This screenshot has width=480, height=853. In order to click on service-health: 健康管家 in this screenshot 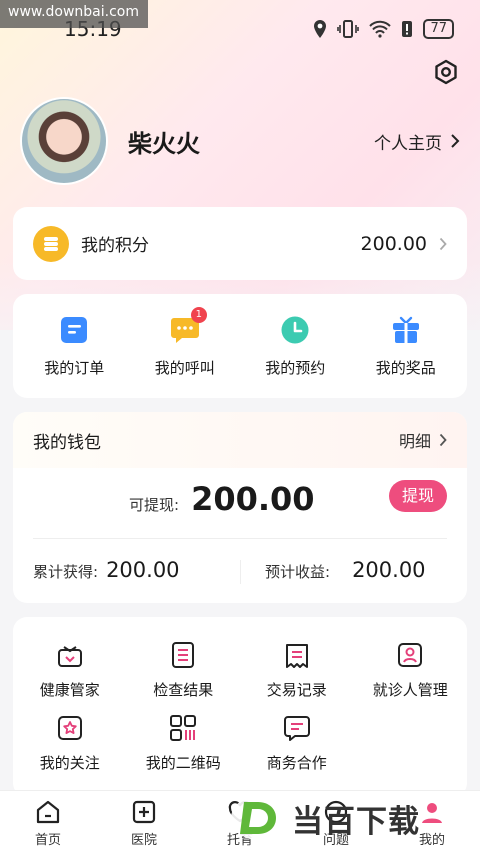, I will do `click(70, 670)`.